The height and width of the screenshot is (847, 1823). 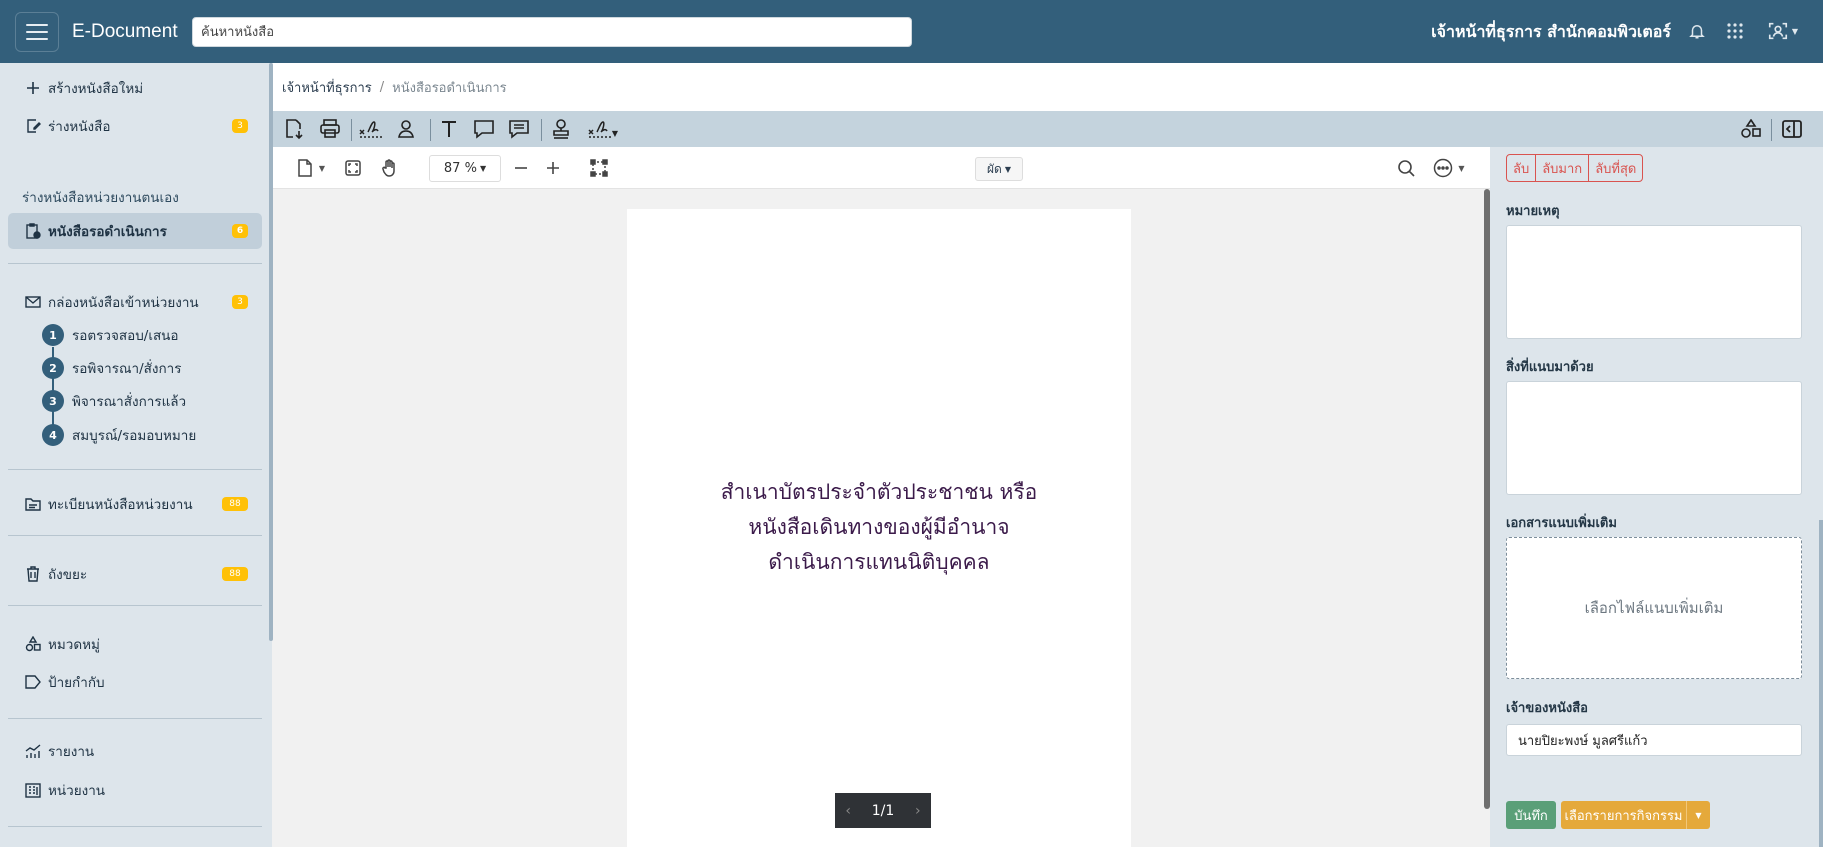 I want to click on signature-dropdown-icon: ▼, so click(x=603, y=129).